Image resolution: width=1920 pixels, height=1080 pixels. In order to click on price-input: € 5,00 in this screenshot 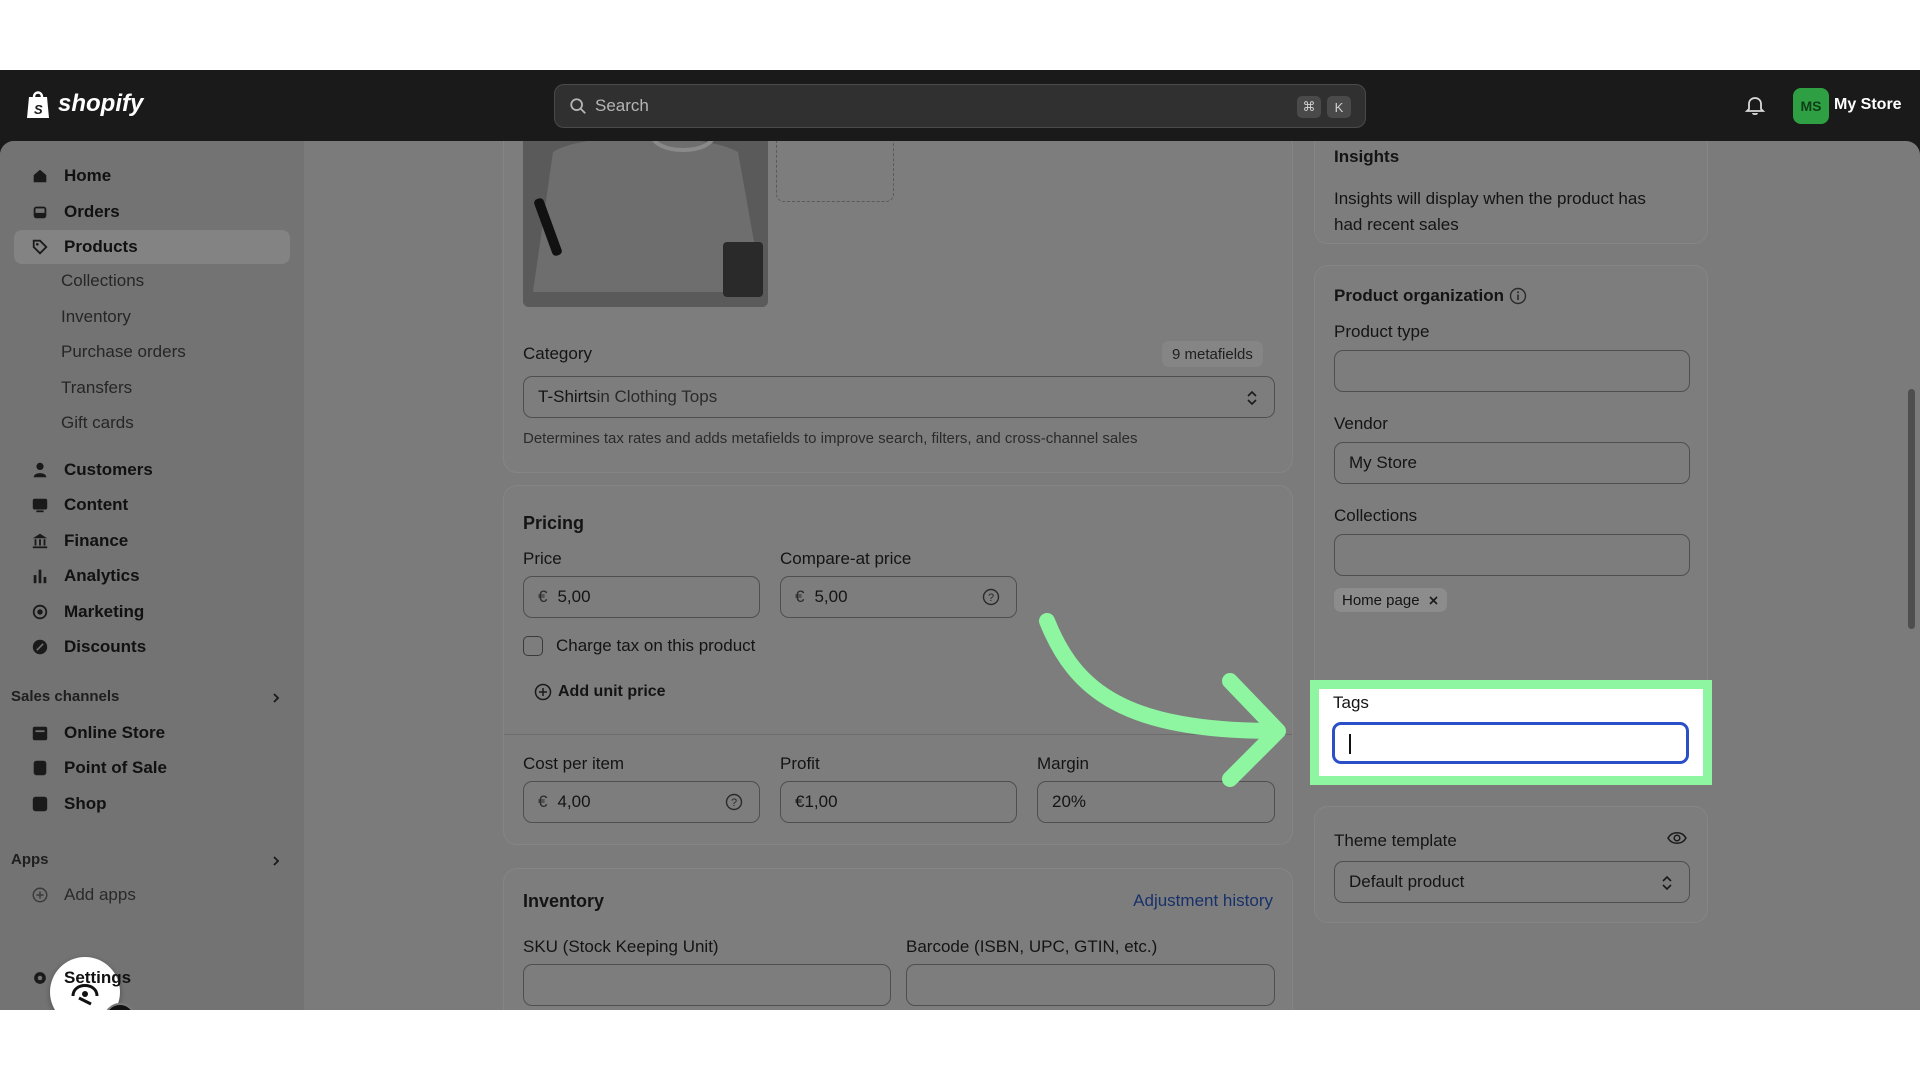, I will do `click(641, 597)`.